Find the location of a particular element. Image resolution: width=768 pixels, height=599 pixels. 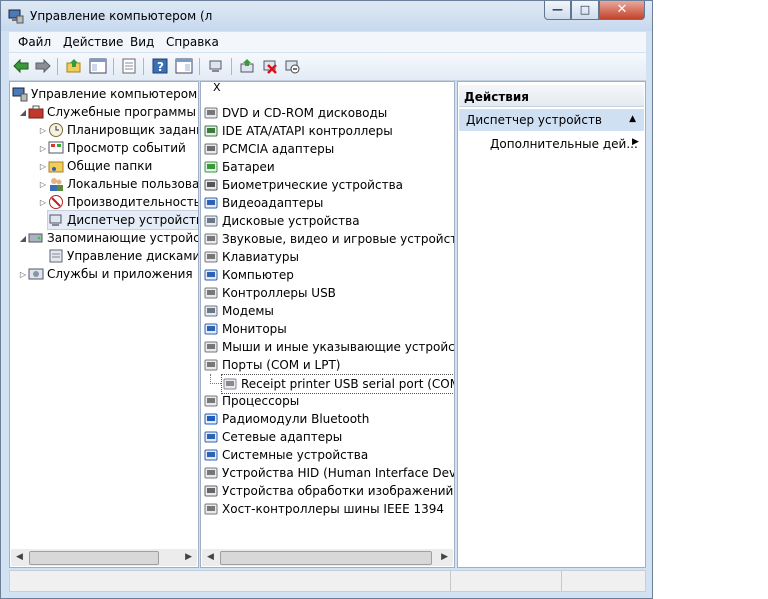

computer-icon is located at coordinates (211, 275).